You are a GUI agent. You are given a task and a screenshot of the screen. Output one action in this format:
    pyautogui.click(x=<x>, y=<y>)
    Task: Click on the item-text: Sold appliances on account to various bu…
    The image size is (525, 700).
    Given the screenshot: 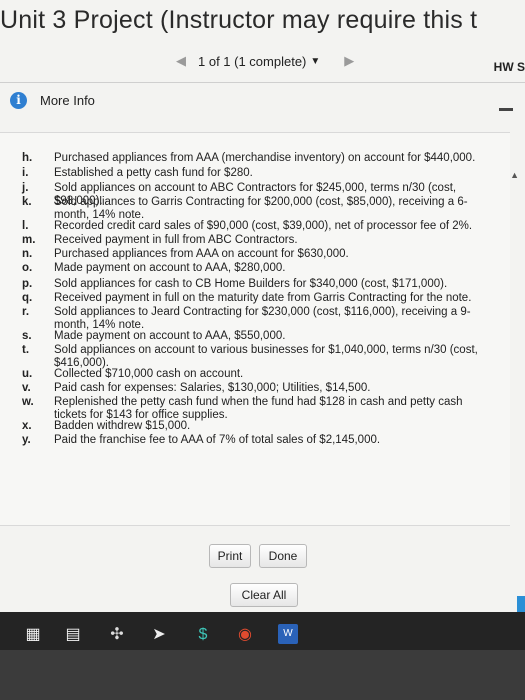 What is the action you would take?
    pyautogui.click(x=266, y=356)
    